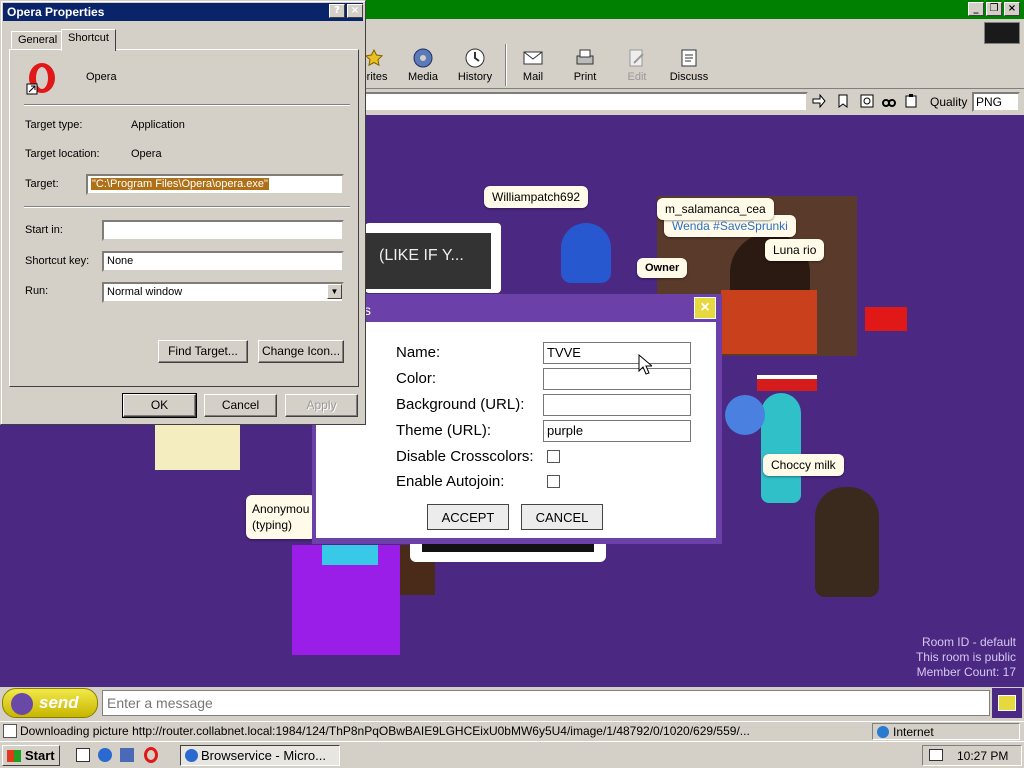 This screenshot has width=1024, height=768. What do you see at coordinates (321, 405) in the screenshot?
I see `apply-button: Apply` at bounding box center [321, 405].